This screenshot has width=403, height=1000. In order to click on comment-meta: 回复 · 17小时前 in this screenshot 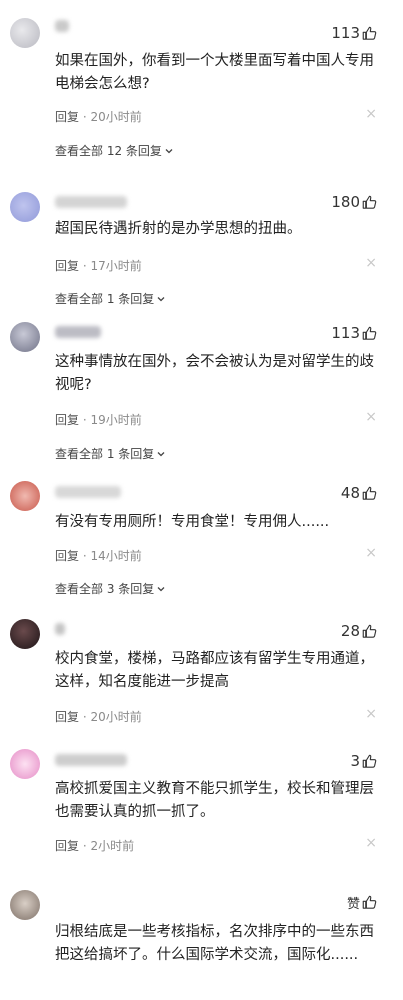, I will do `click(98, 265)`.